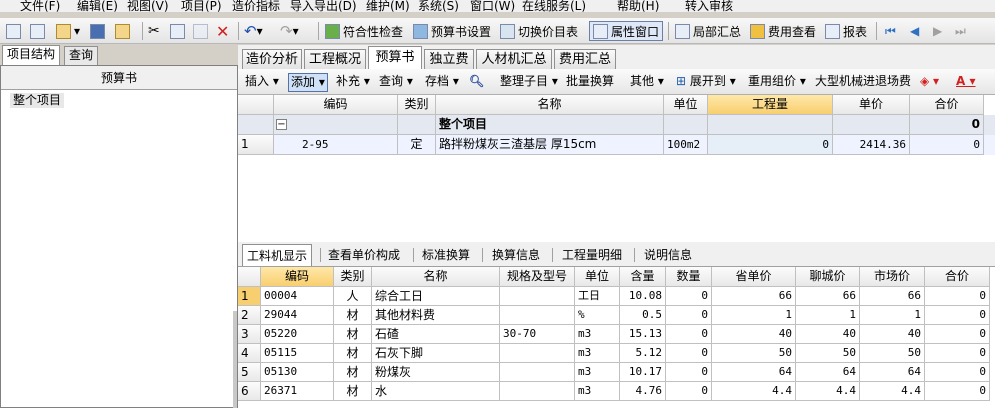  What do you see at coordinates (960, 31) in the screenshot?
I see `last-icon: ⏭` at bounding box center [960, 31].